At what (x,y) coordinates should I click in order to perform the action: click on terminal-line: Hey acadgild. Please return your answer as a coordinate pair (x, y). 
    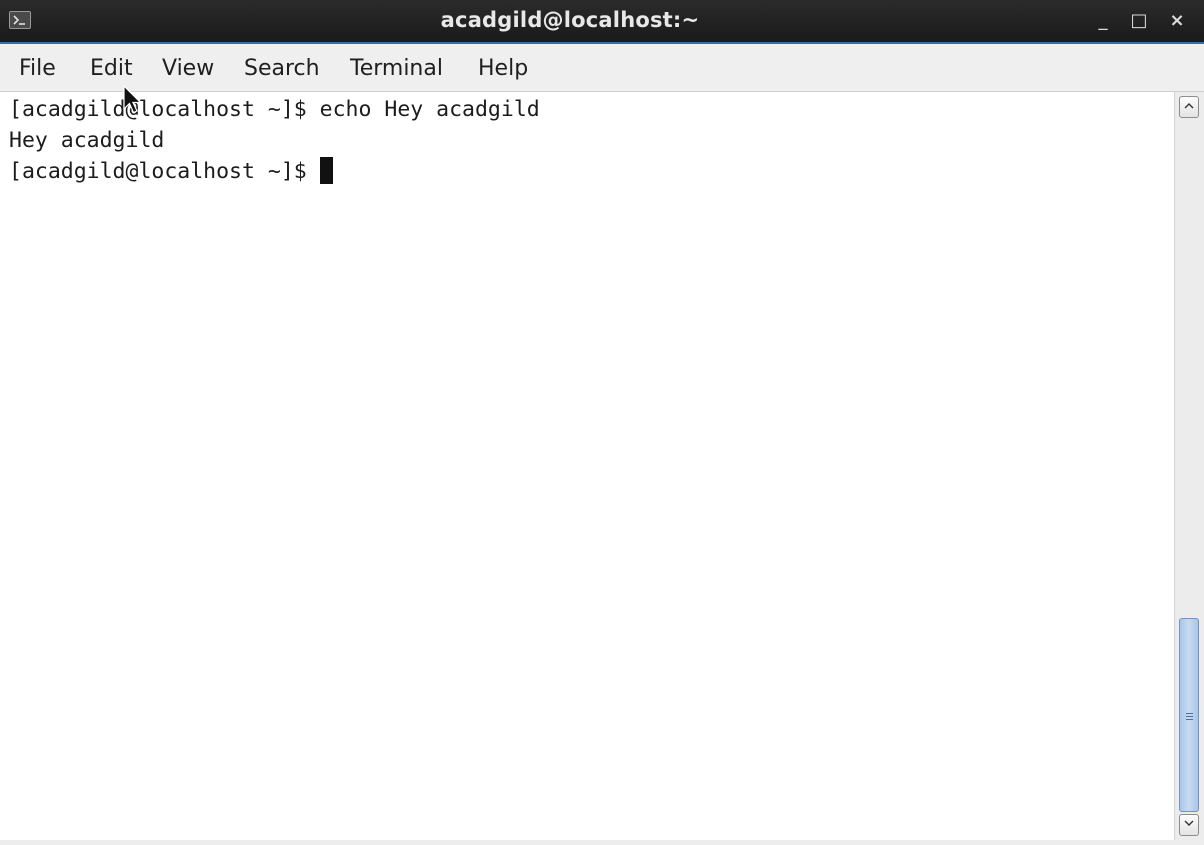
    Looking at the image, I should click on (87, 140).